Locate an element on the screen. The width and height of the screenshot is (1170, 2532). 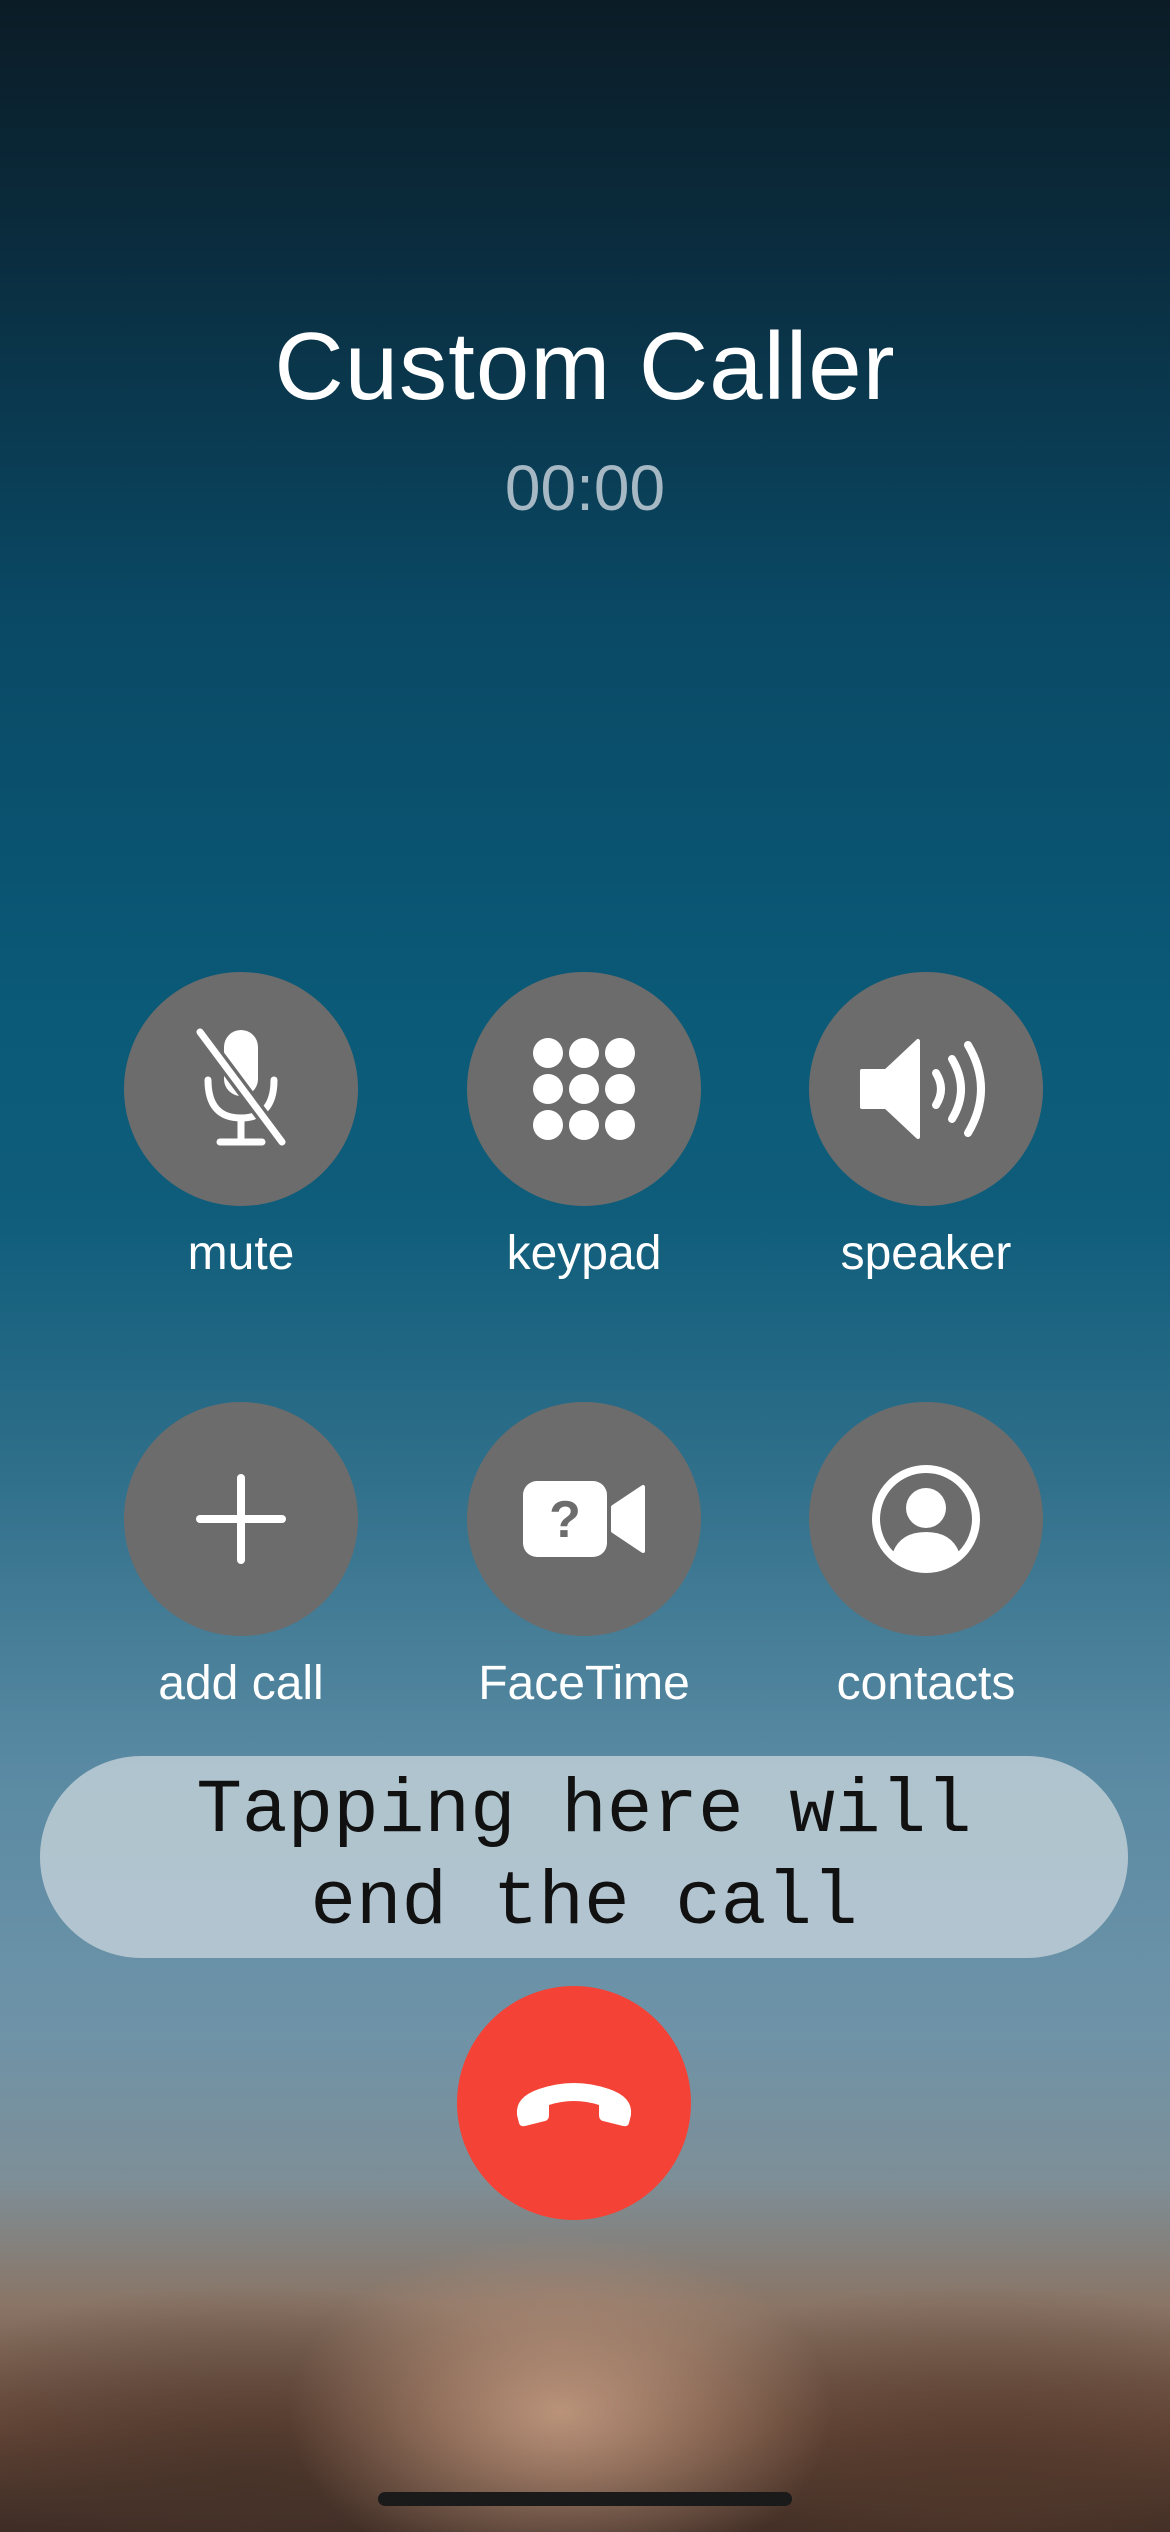
add-call-button: add call is located at coordinates (241, 1557).